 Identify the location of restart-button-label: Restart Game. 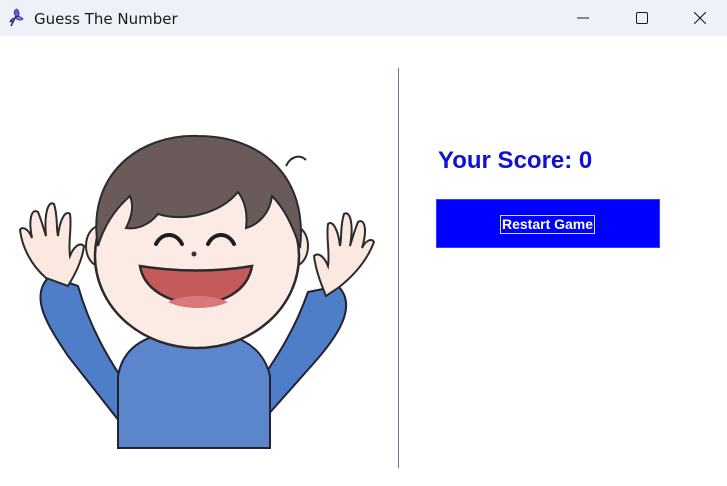
(548, 224).